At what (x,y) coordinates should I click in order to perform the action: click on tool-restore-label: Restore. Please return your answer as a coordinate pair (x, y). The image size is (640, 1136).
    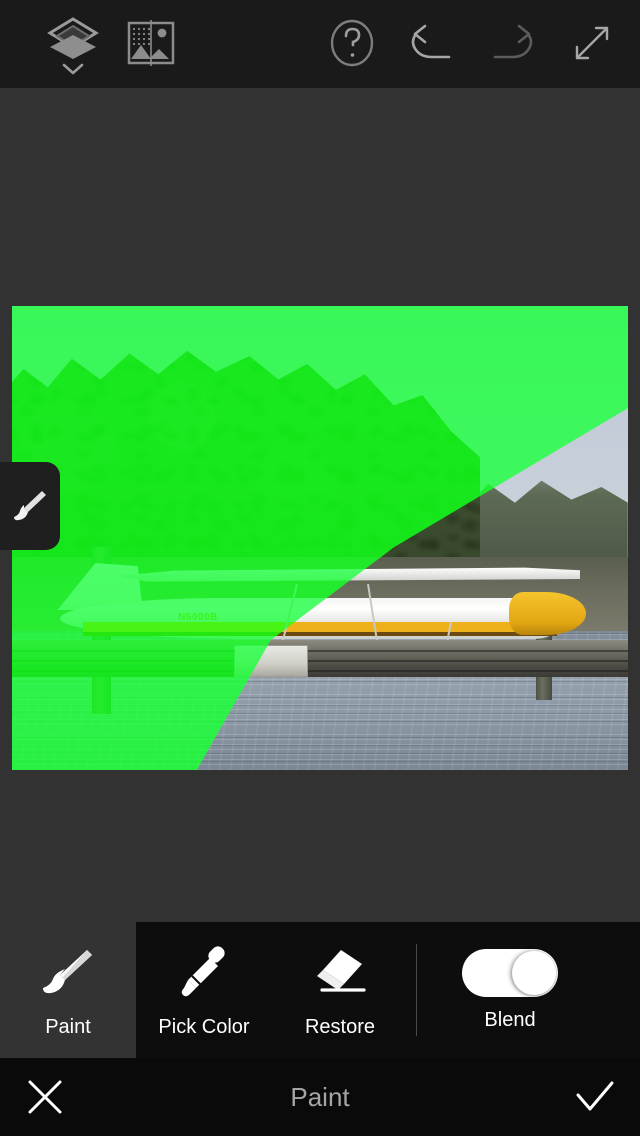
    Looking at the image, I should click on (340, 1026).